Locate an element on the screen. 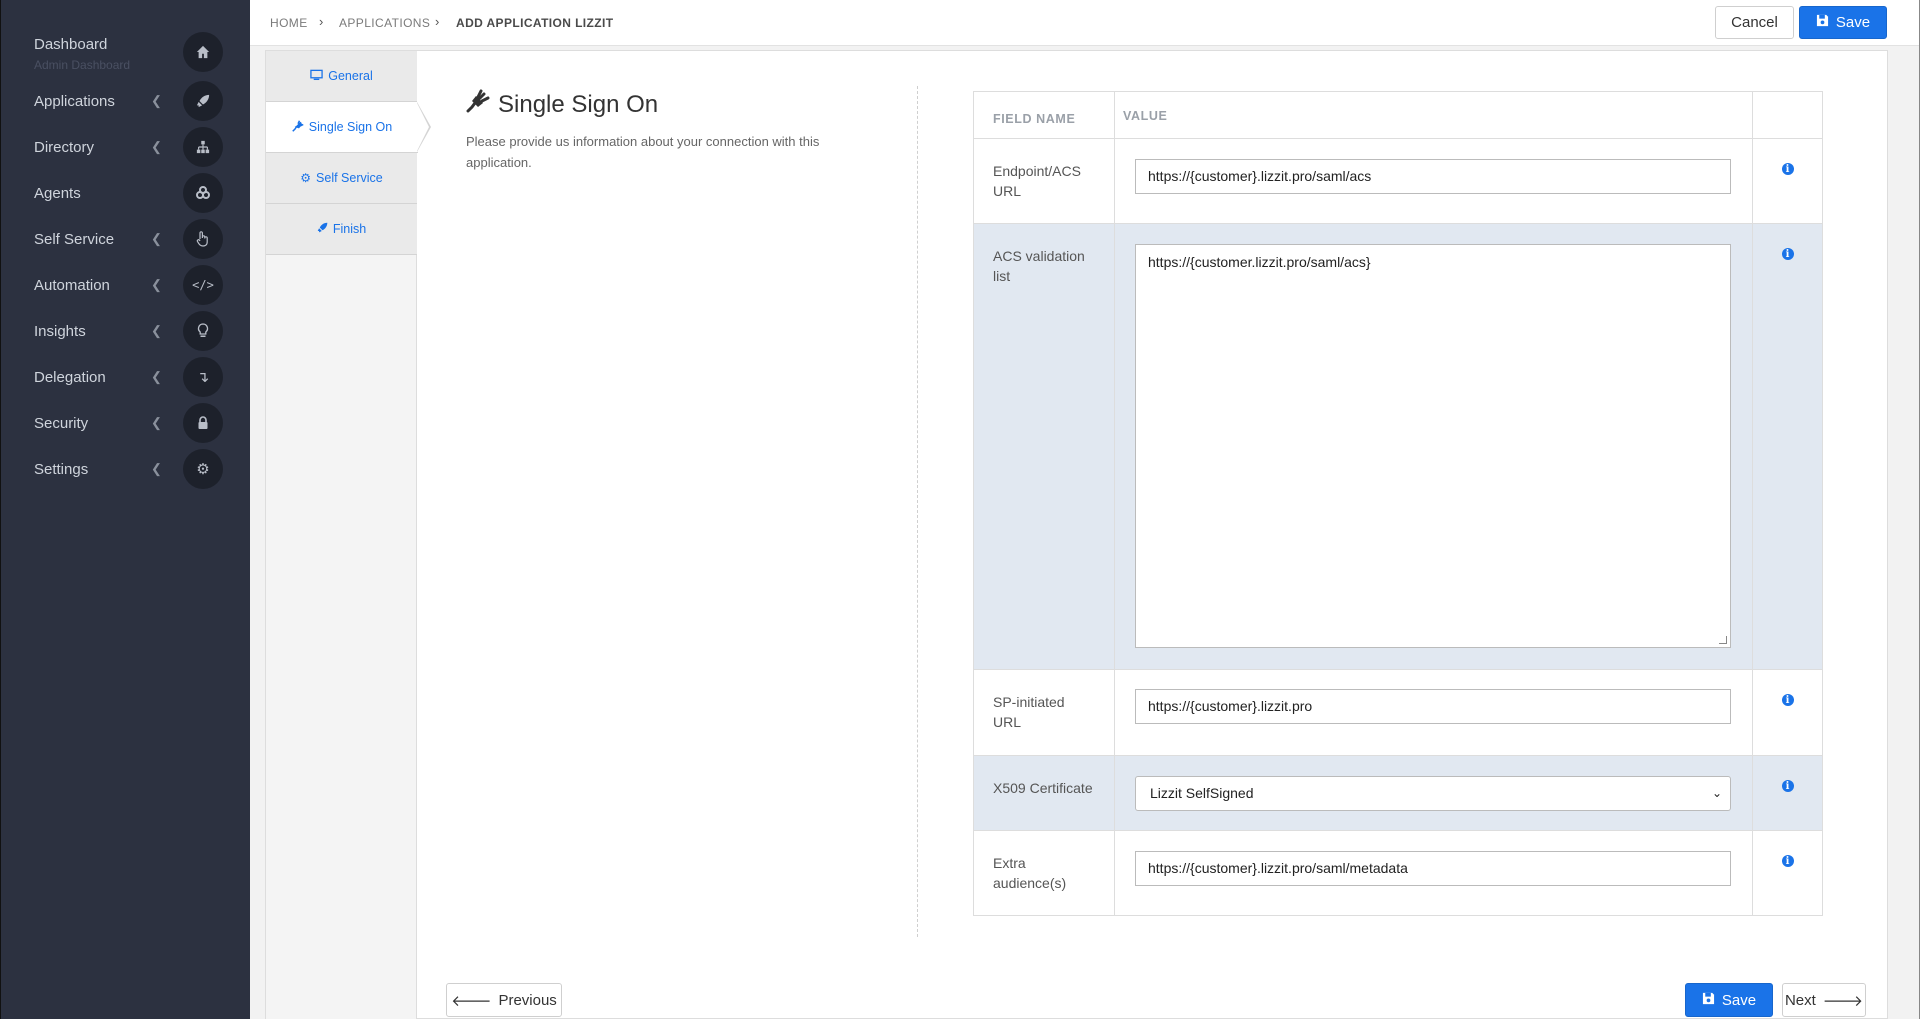  level-down-icon: ↴ is located at coordinates (203, 377).